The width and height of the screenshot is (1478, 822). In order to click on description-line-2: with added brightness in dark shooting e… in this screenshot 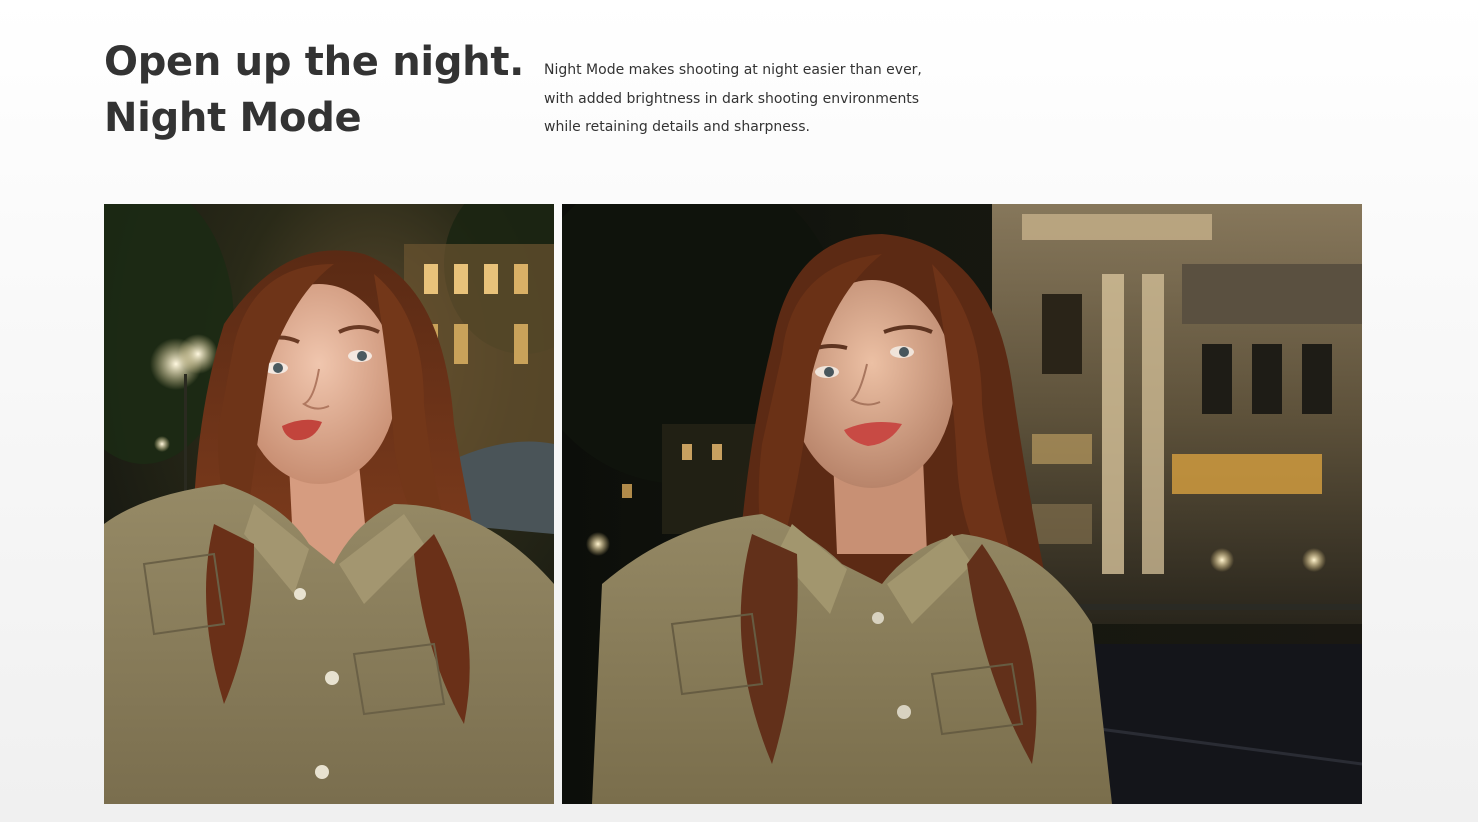, I will do `click(732, 98)`.